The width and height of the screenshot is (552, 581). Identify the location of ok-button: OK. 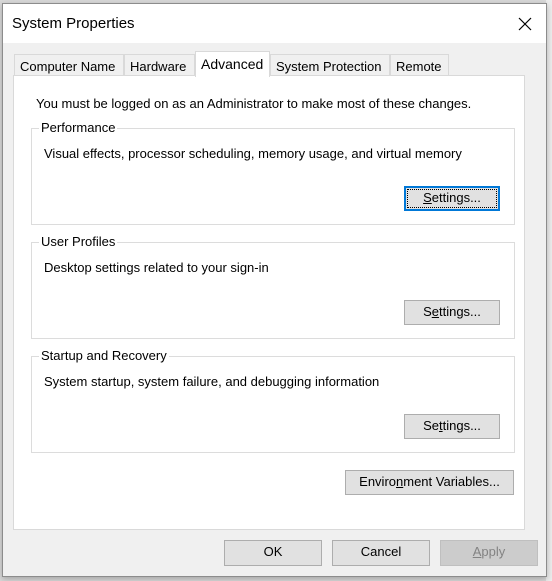
(273, 553).